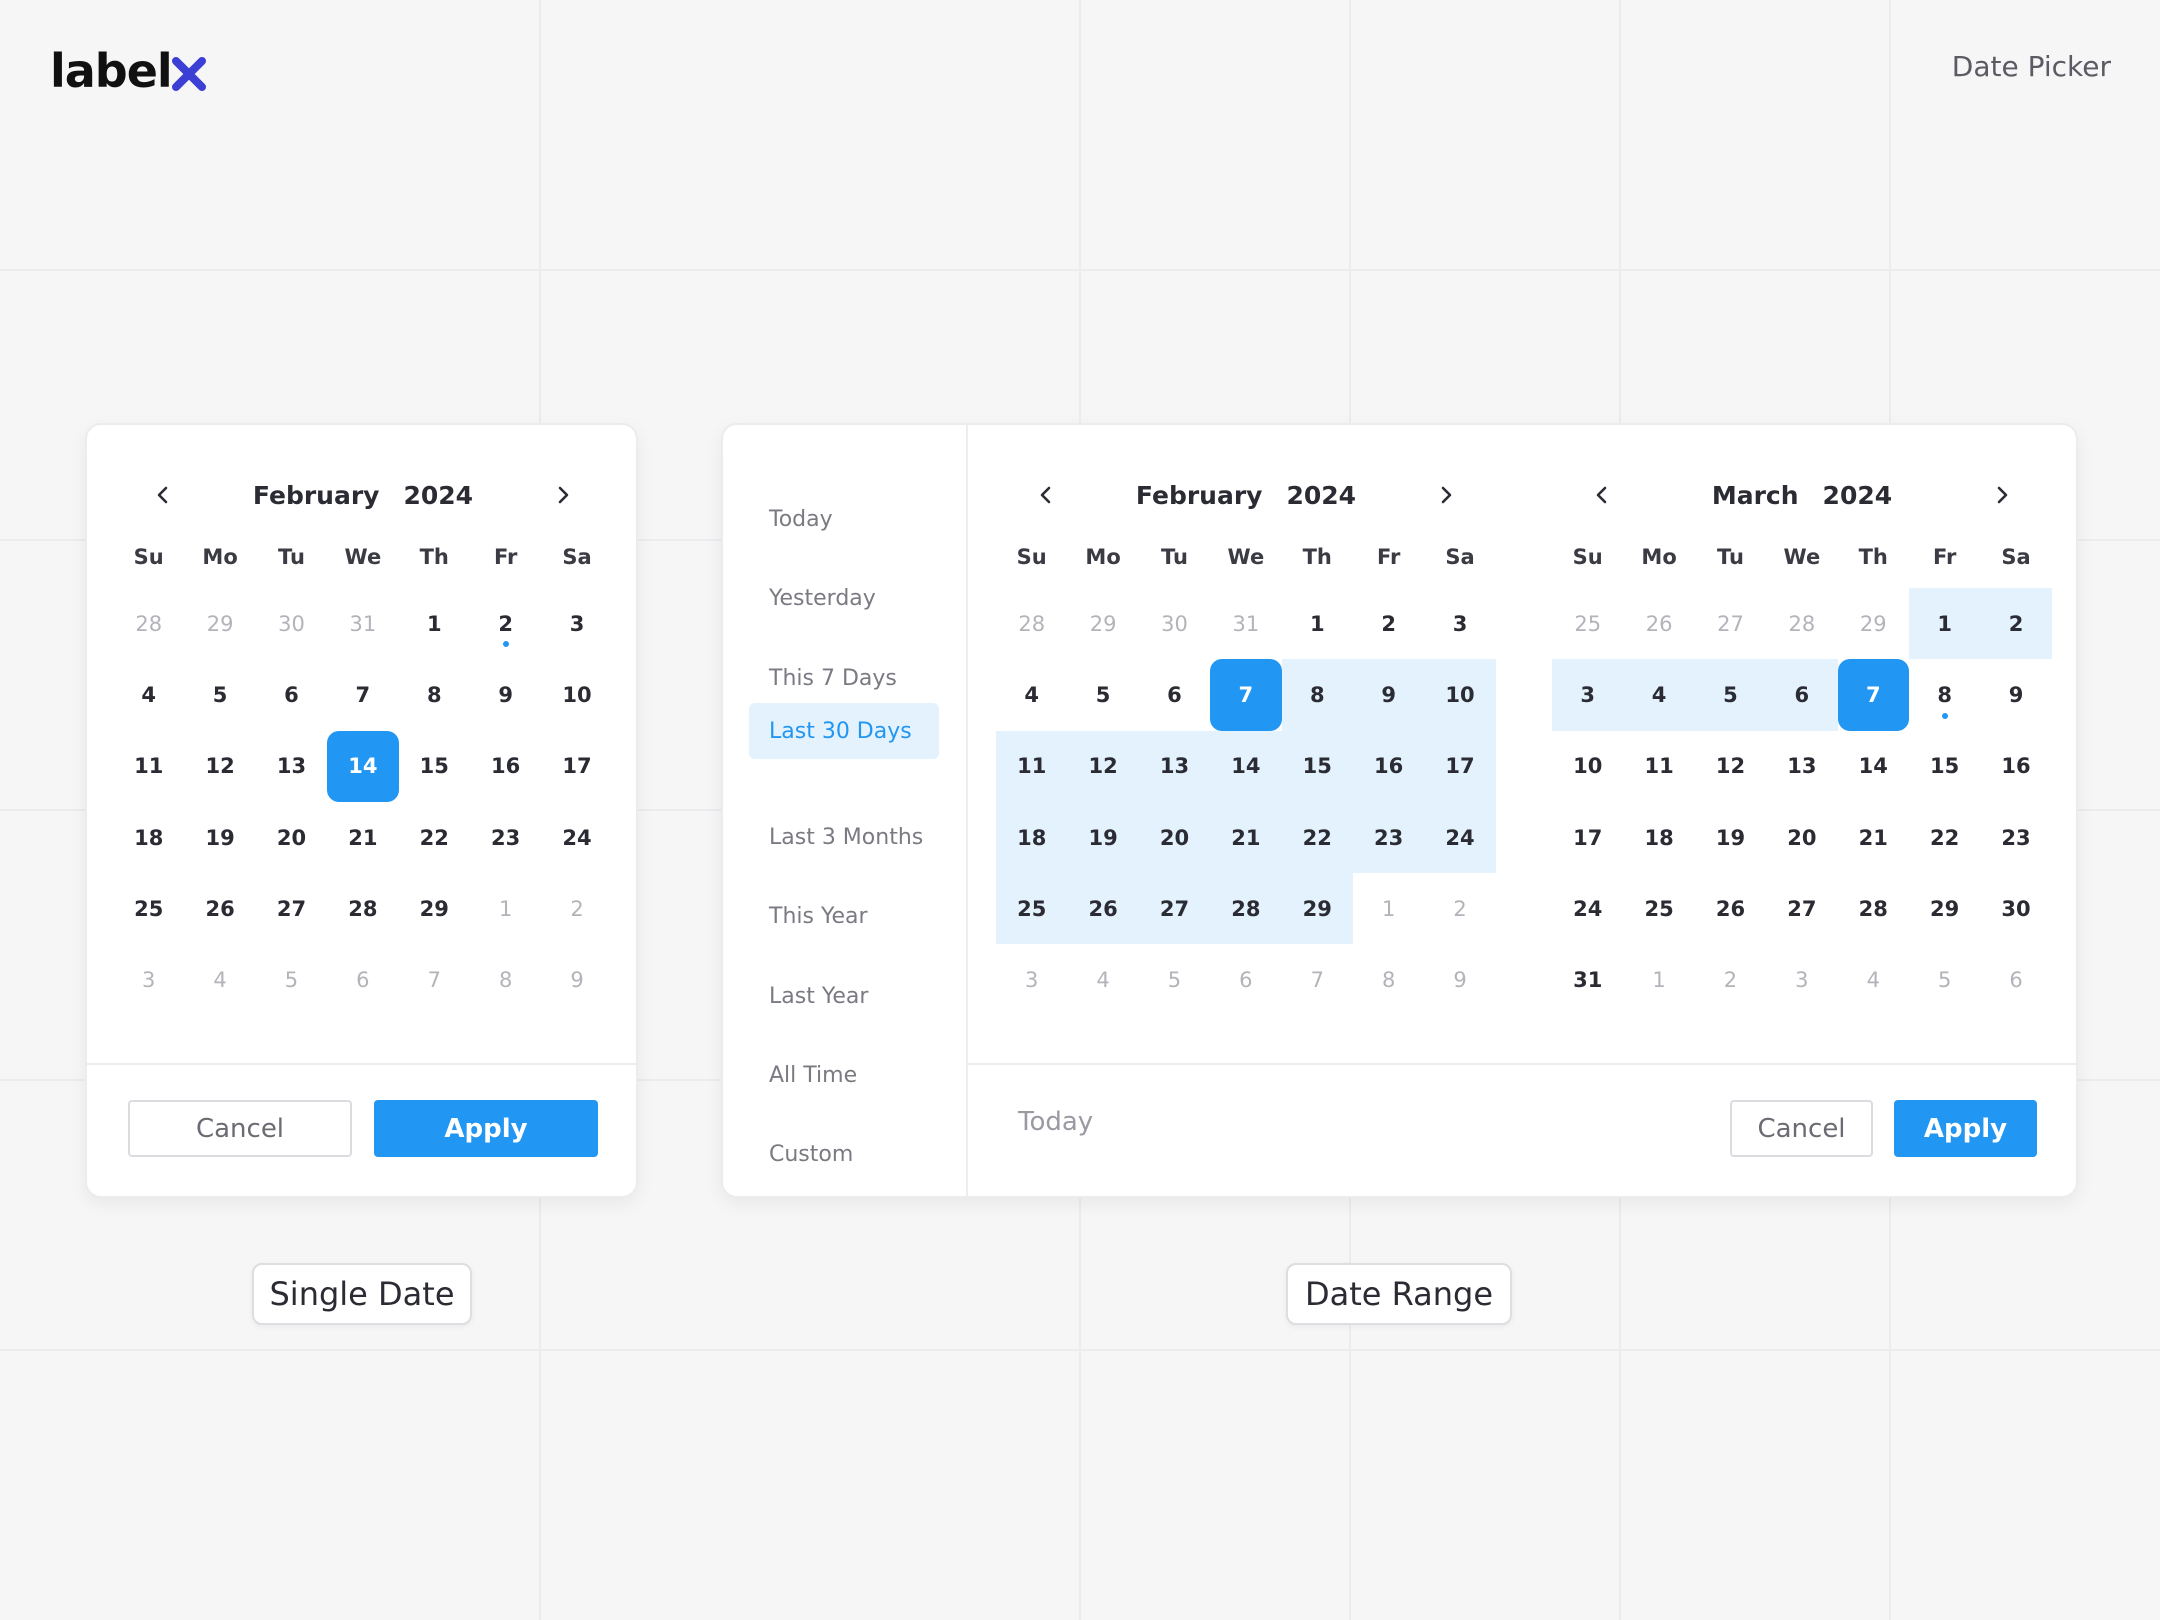 This screenshot has height=1620, width=2160. I want to click on preset-item: All Time, so click(844, 1075).